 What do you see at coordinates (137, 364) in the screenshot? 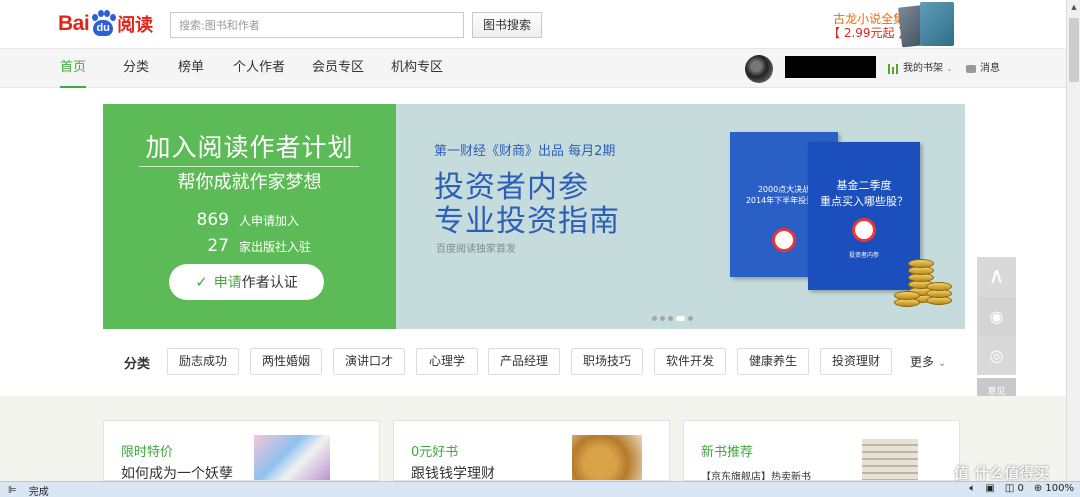
I see `category-row-label: 分类` at bounding box center [137, 364].